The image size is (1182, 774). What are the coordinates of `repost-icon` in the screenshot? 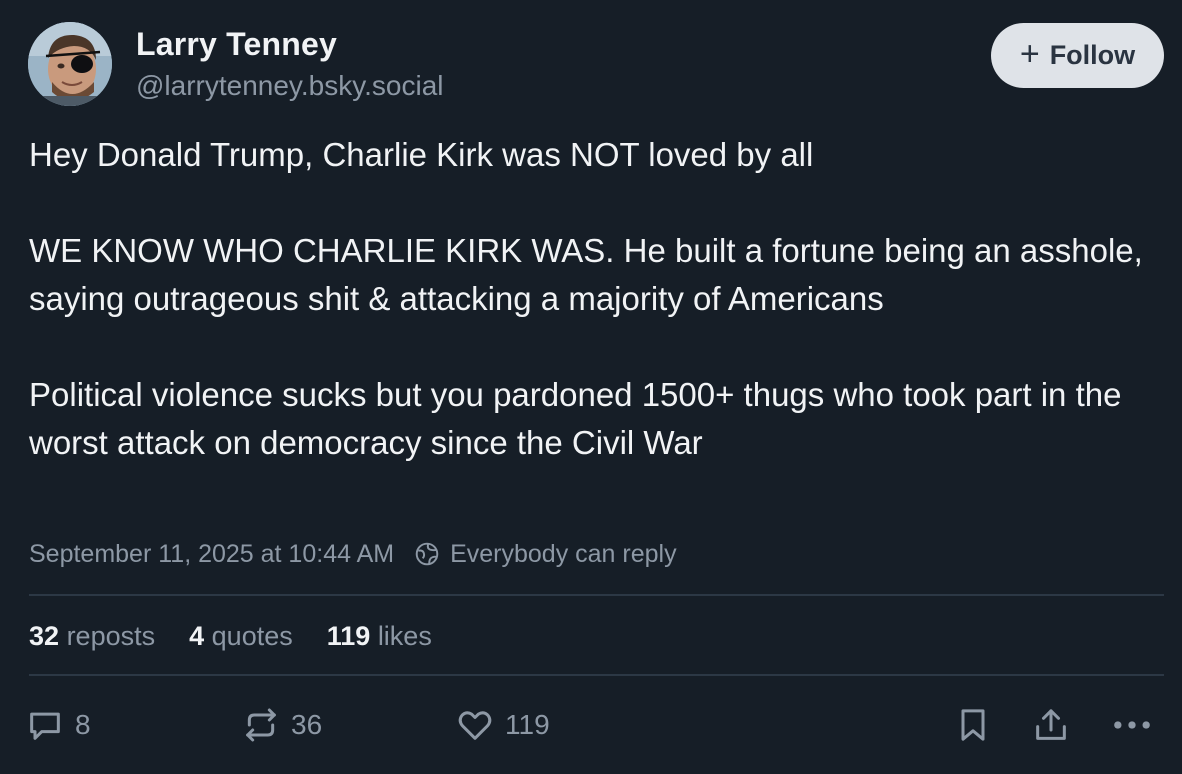 It's located at (261, 725).